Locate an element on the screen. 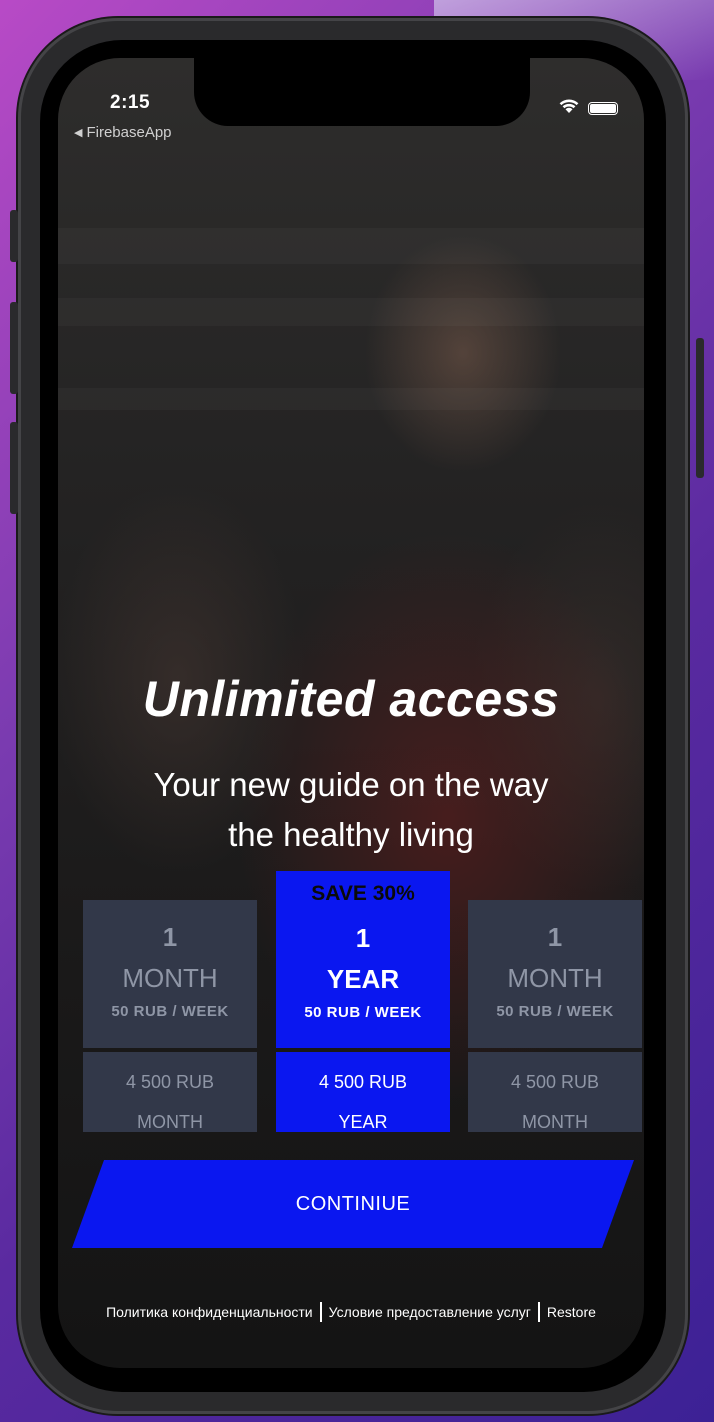 The height and width of the screenshot is (1422, 714). page-title: Unlimited access is located at coordinates (351, 699).